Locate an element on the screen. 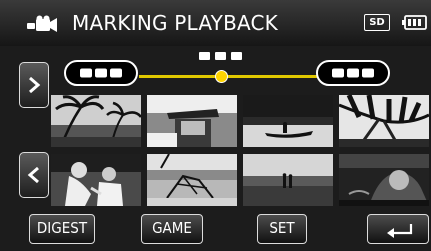 Image resolution: width=431 pixels, height=251 pixels. next-page-button is located at coordinates (34, 85).